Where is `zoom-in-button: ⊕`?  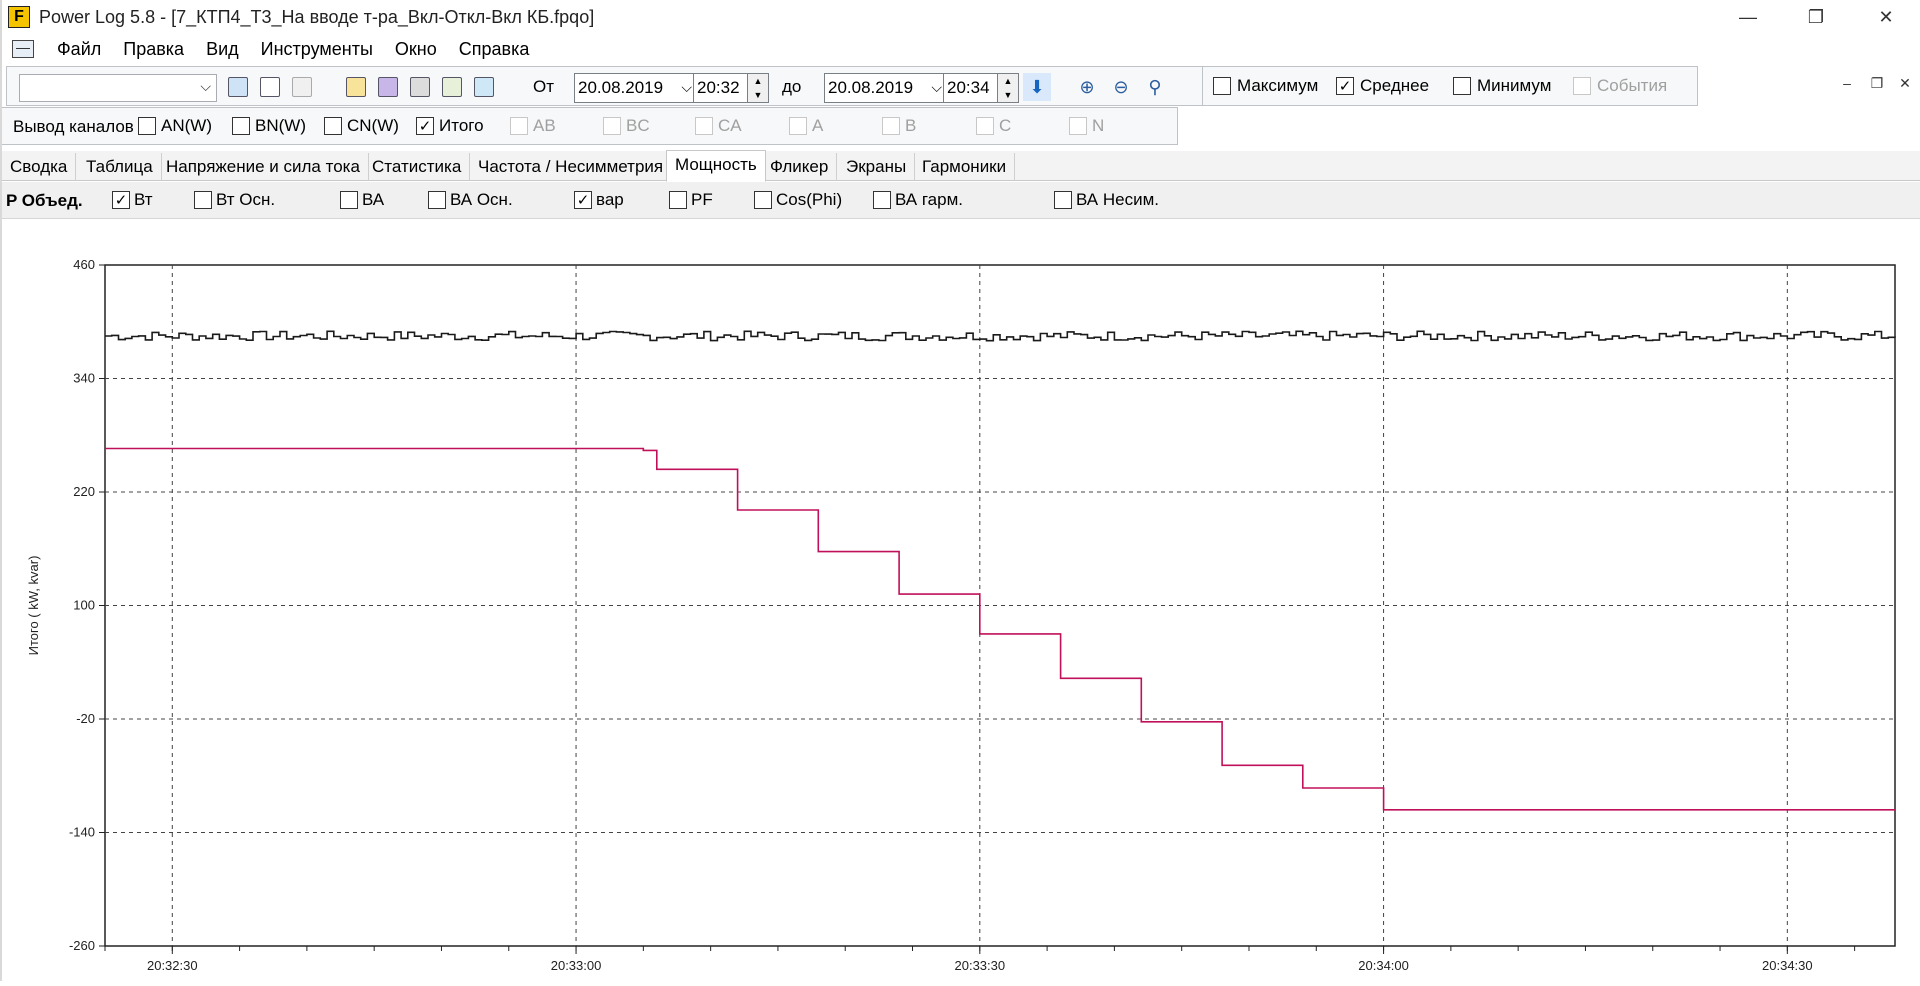 zoom-in-button: ⊕ is located at coordinates (1087, 87).